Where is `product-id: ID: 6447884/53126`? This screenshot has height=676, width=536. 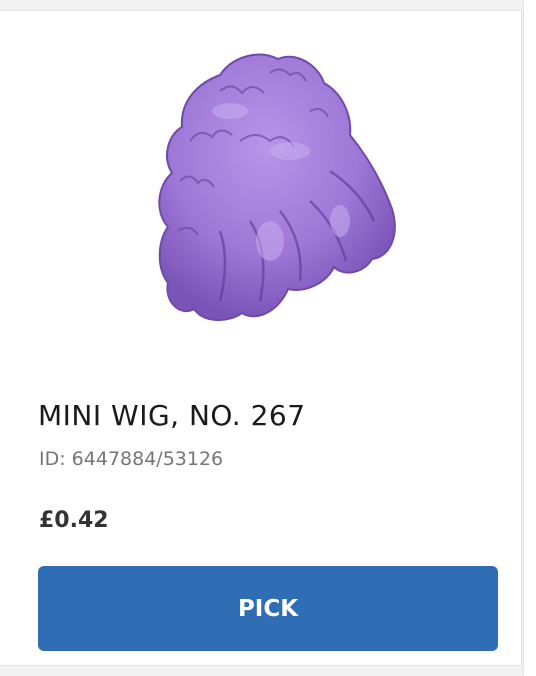
product-id: ID: 6447884/53126 is located at coordinates (131, 459).